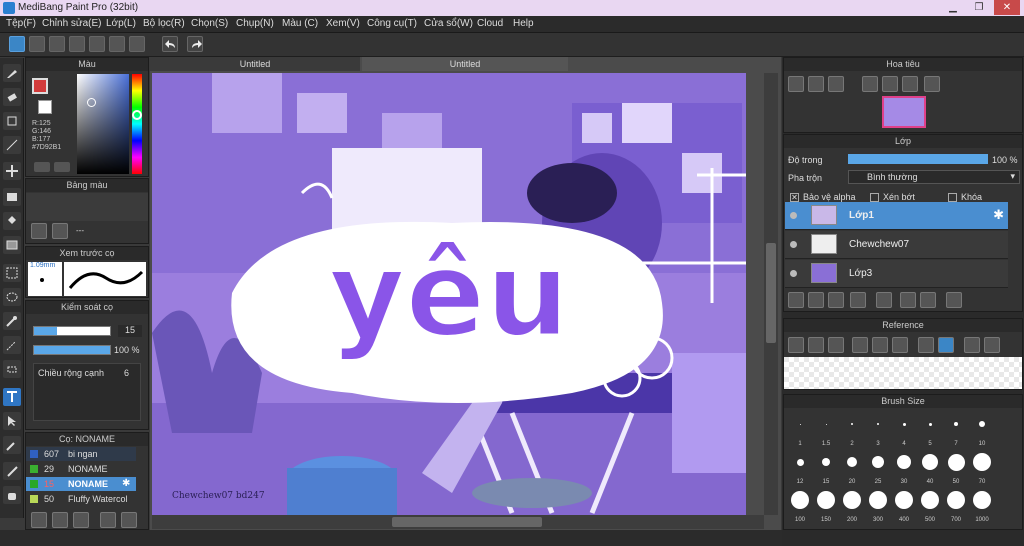  What do you see at coordinates (108, 520) in the screenshot?
I see `brush-copy-icon` at bounding box center [108, 520].